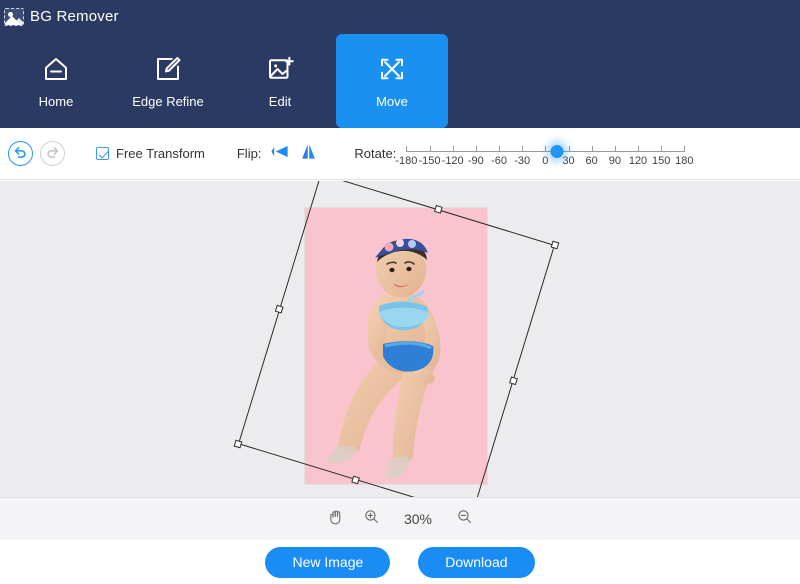  Describe the element at coordinates (499, 148) in the screenshot. I see `rotate-tick--60` at that location.